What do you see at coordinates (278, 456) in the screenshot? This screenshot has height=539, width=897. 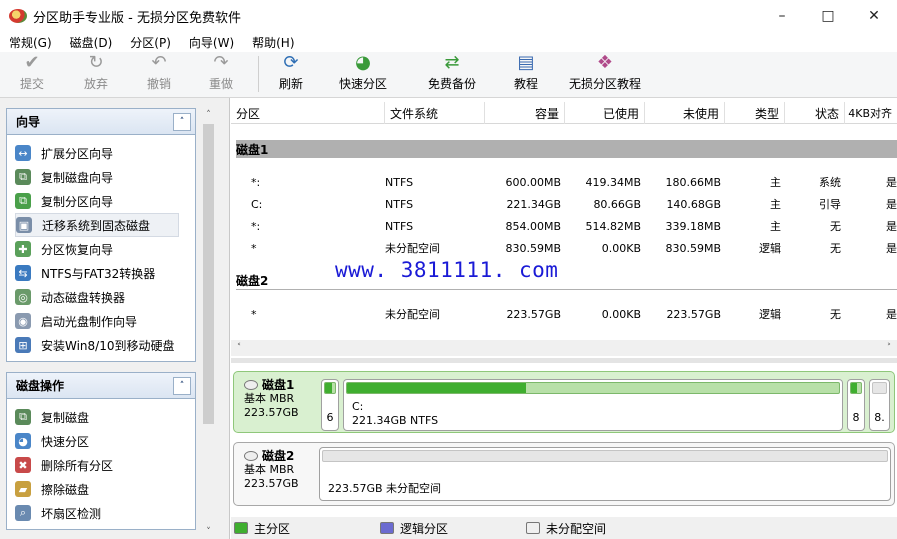 I see `disk2-name: 磁盘2` at bounding box center [278, 456].